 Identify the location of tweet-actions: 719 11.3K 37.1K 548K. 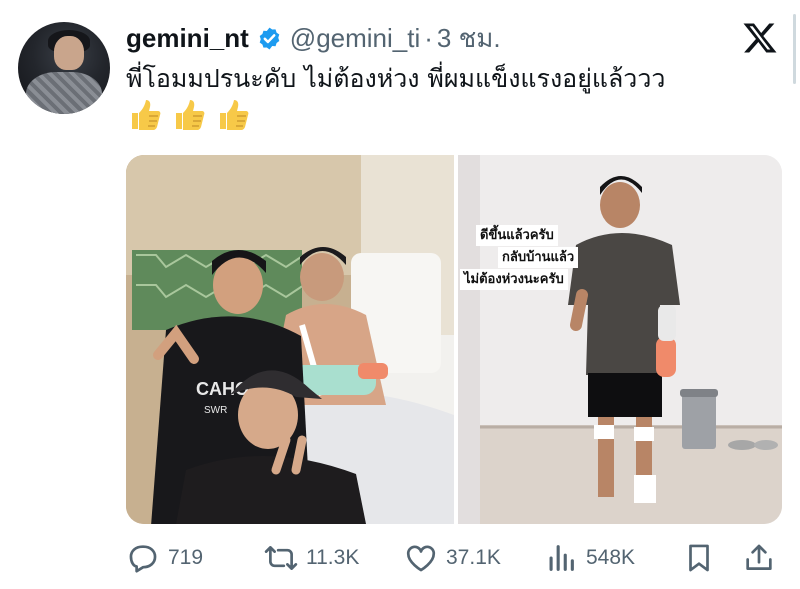
(454, 558).